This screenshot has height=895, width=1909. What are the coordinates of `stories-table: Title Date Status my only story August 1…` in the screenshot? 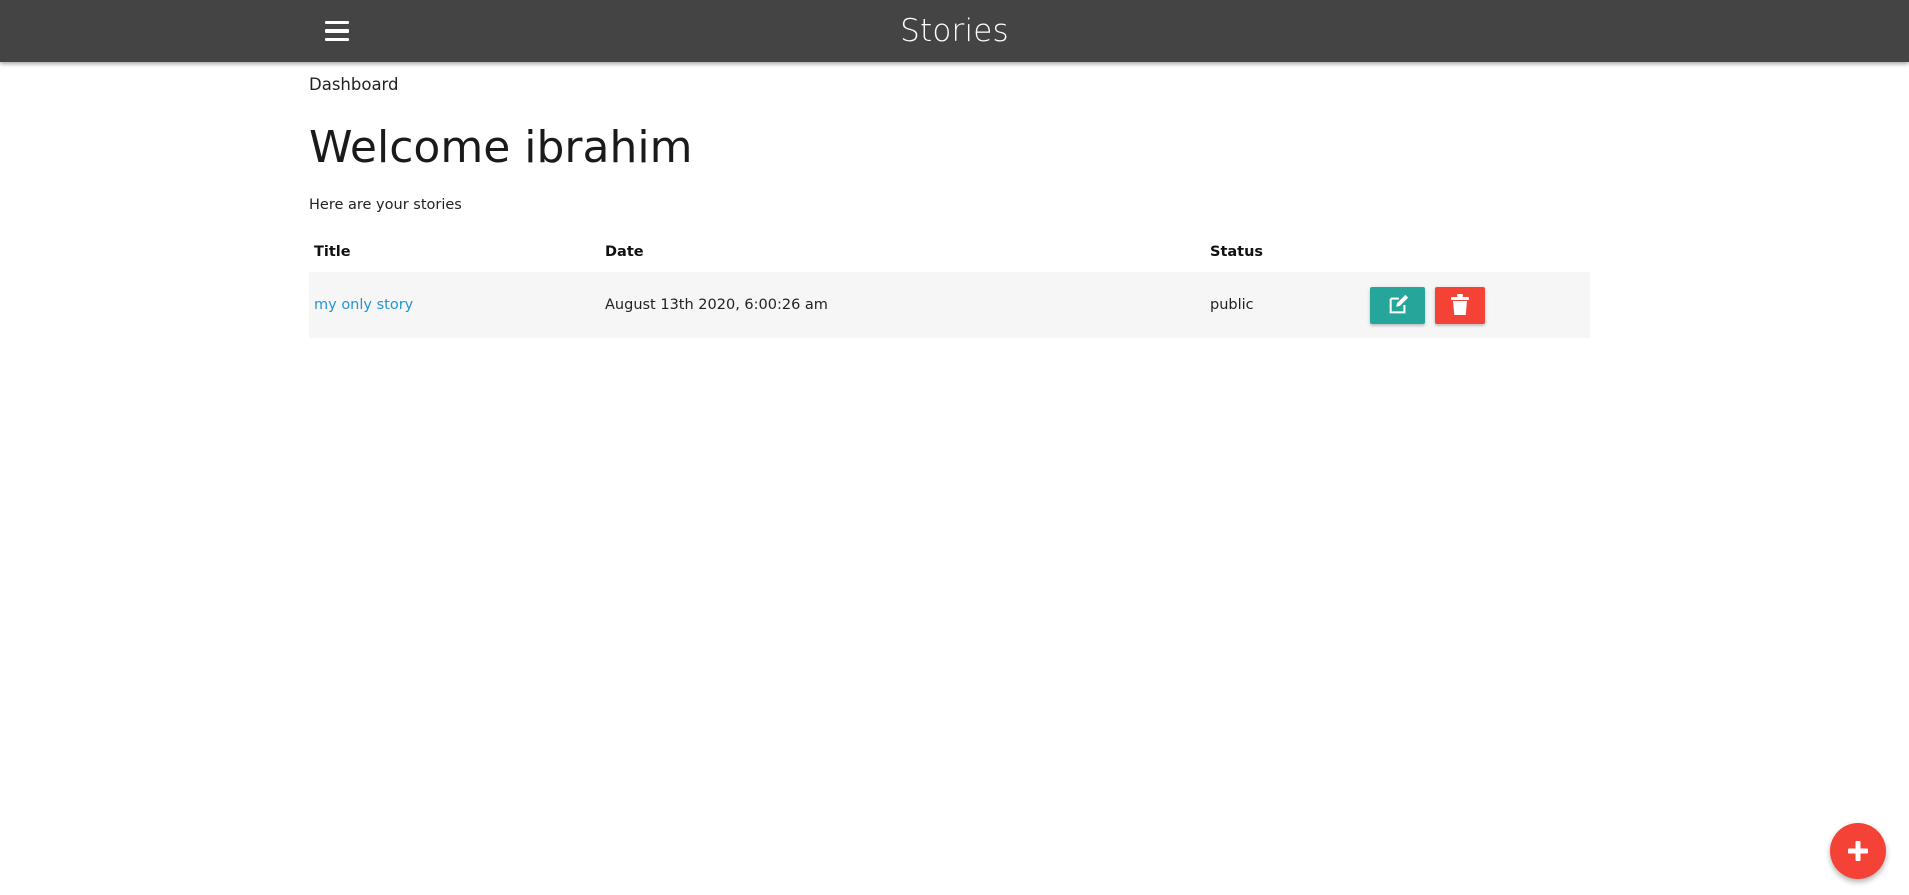 It's located at (949, 285).